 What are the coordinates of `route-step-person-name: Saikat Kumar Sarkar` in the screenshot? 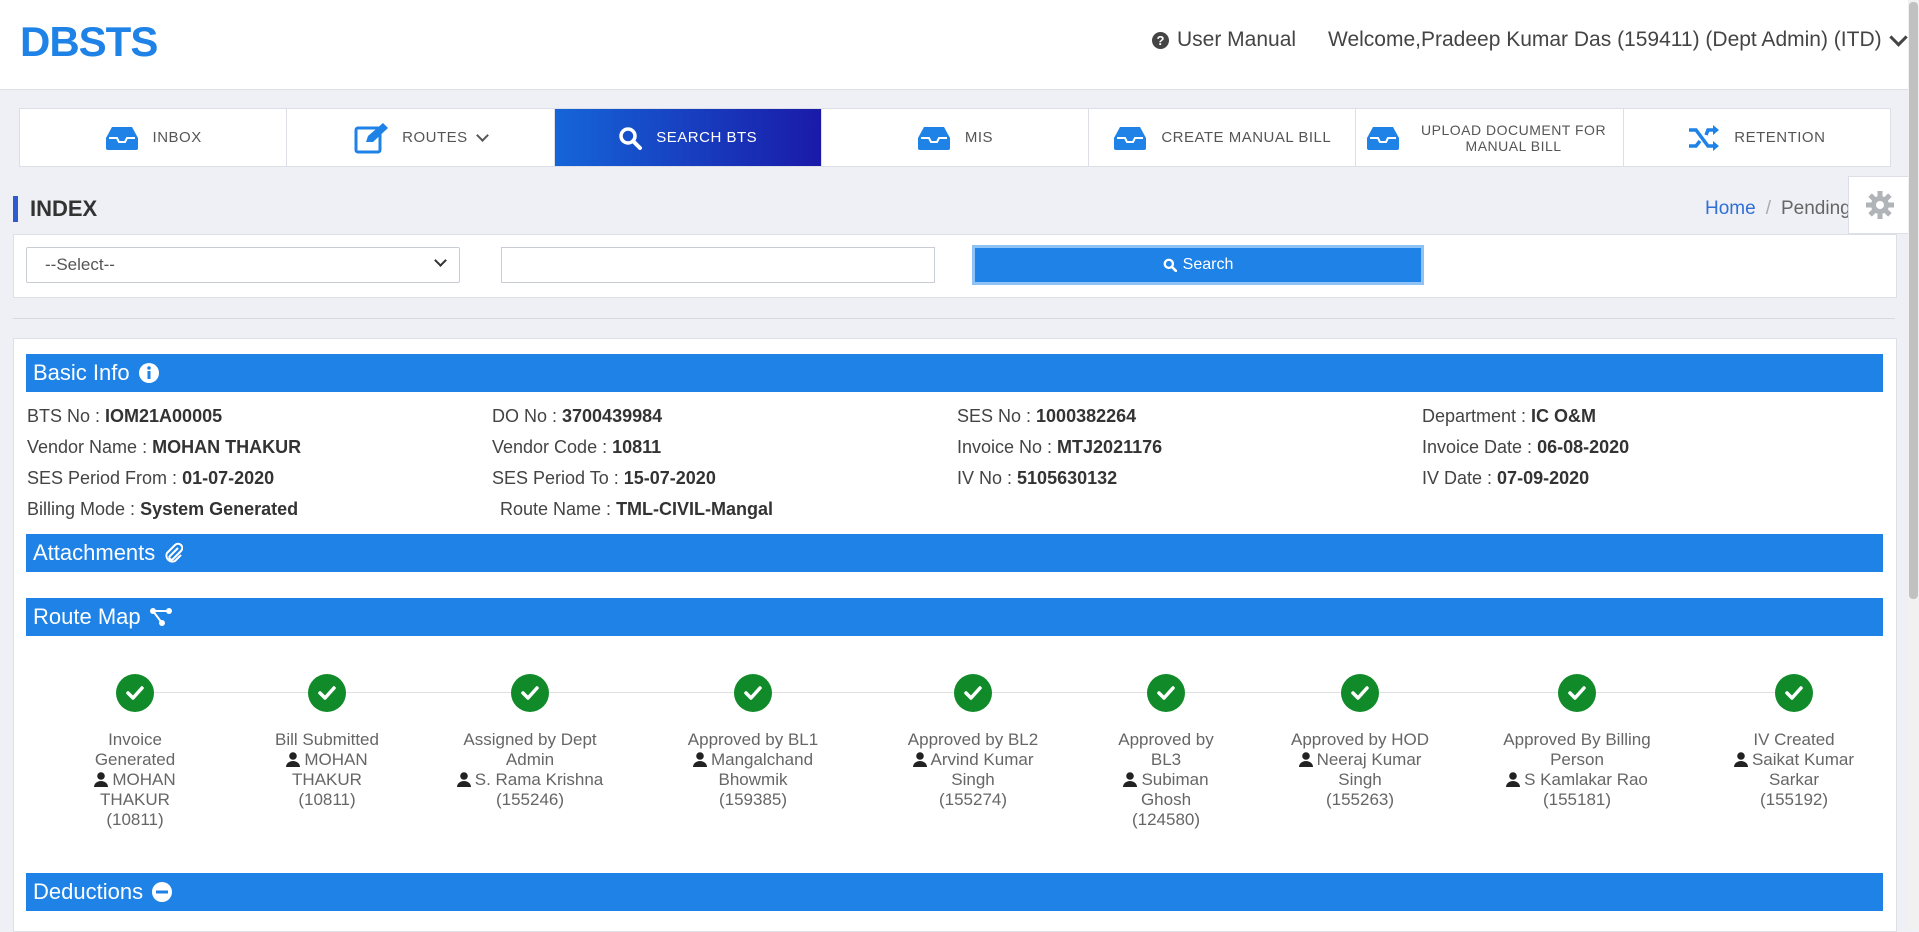 It's located at (1803, 769).